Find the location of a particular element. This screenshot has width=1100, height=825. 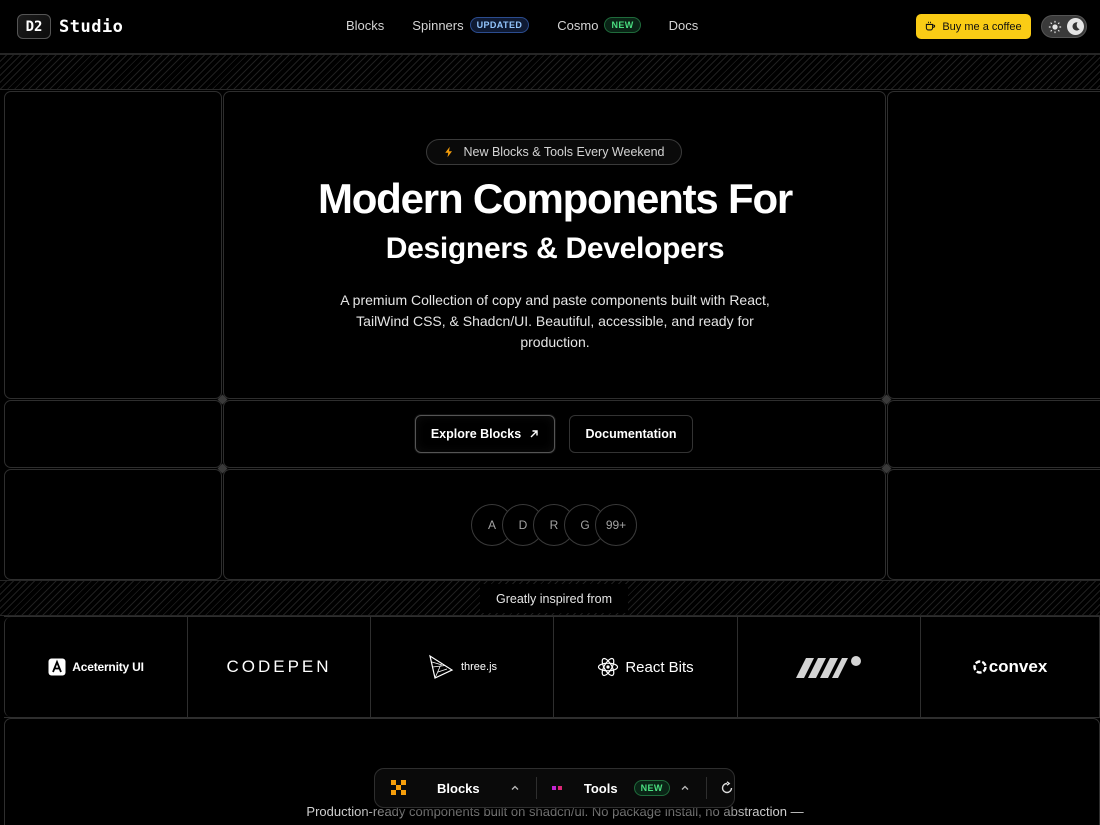

hero-subtitle: Designers & Developers is located at coordinates (555, 248).